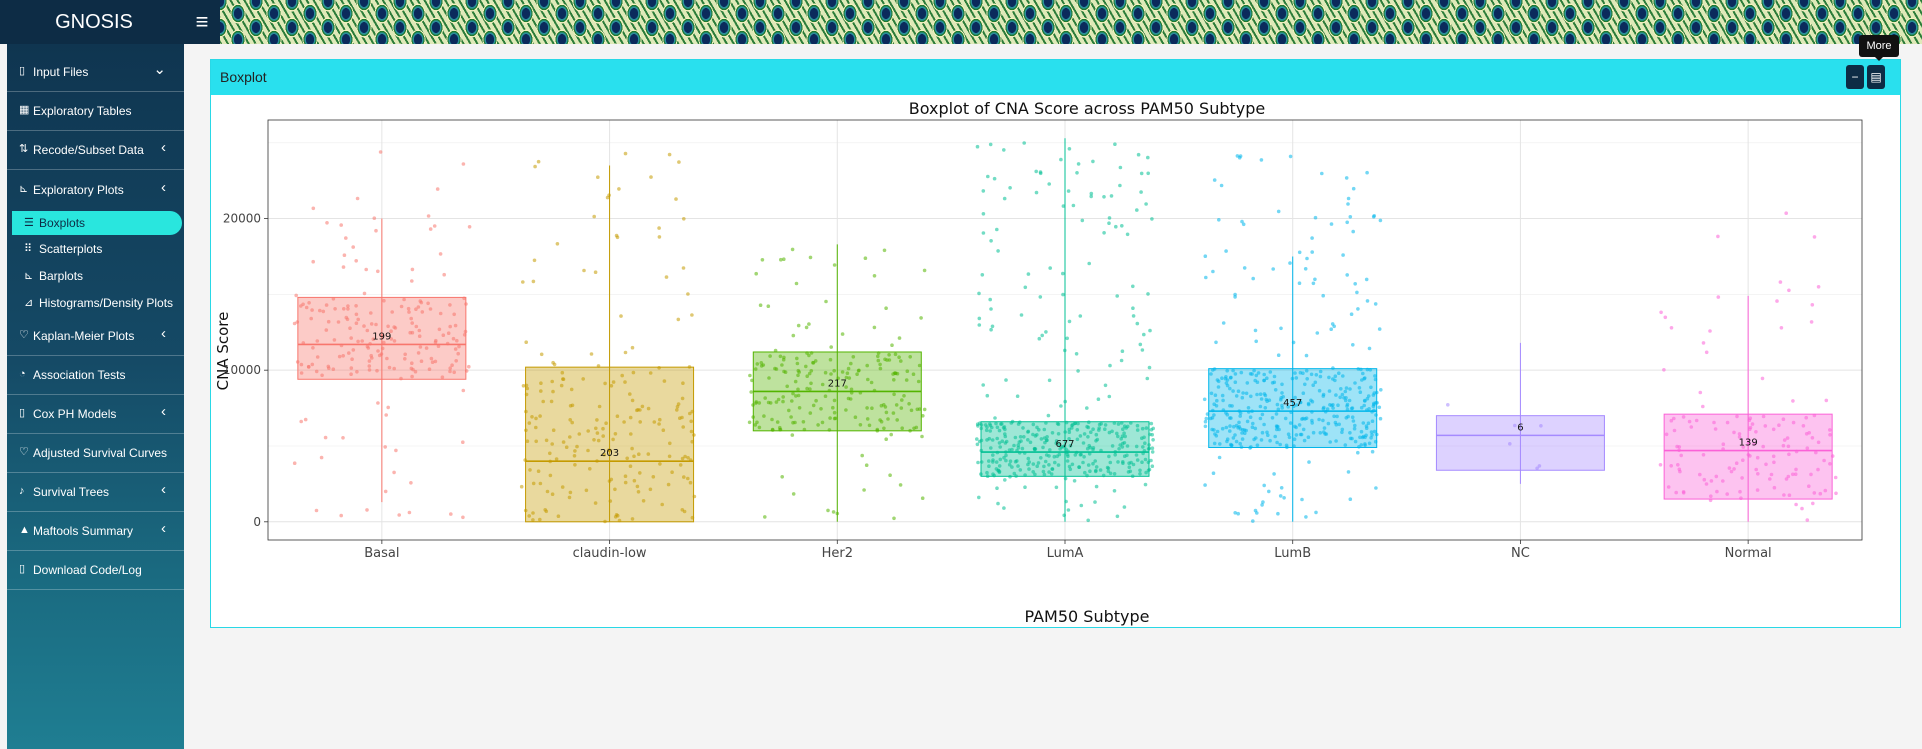  Describe the element at coordinates (1292, 403) in the screenshot. I see `count-label: 457` at that location.